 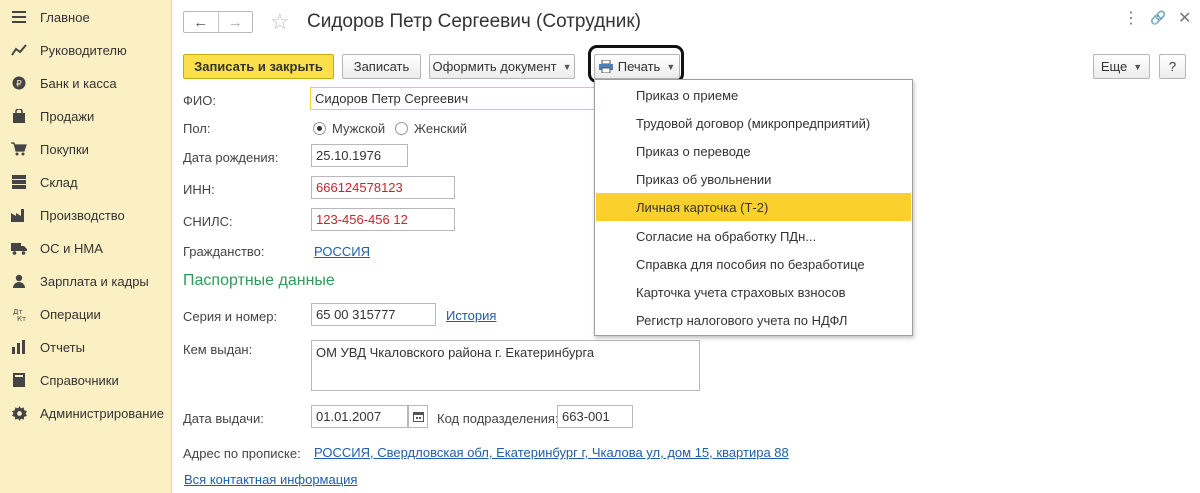 What do you see at coordinates (59, 182) in the screenshot?
I see `sidebar-item-label: Склад` at bounding box center [59, 182].